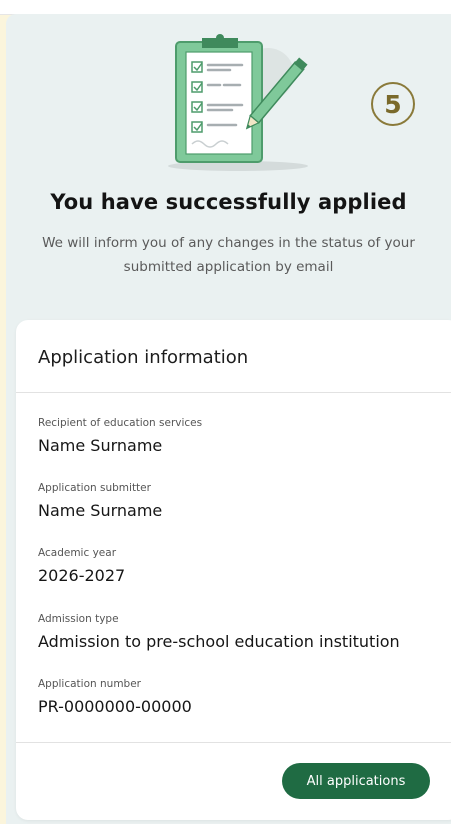  I want to click on footer-divider, so click(233, 742).